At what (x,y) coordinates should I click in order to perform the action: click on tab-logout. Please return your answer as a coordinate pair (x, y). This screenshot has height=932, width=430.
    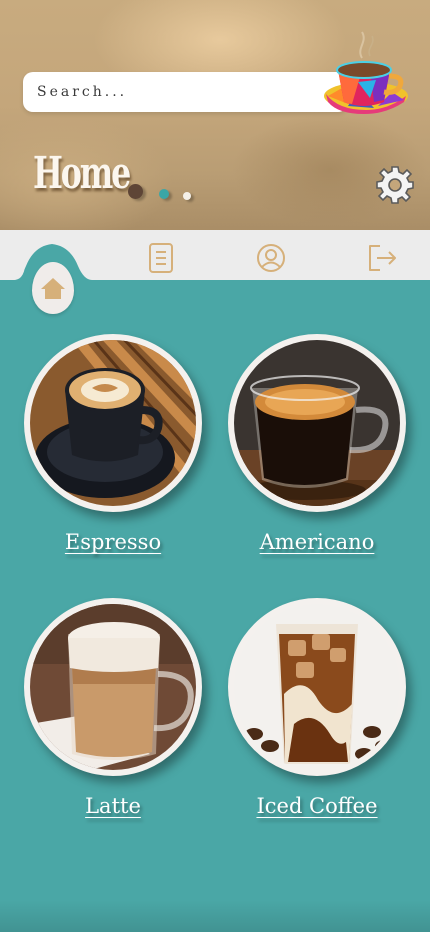
    Looking at the image, I should click on (382, 258).